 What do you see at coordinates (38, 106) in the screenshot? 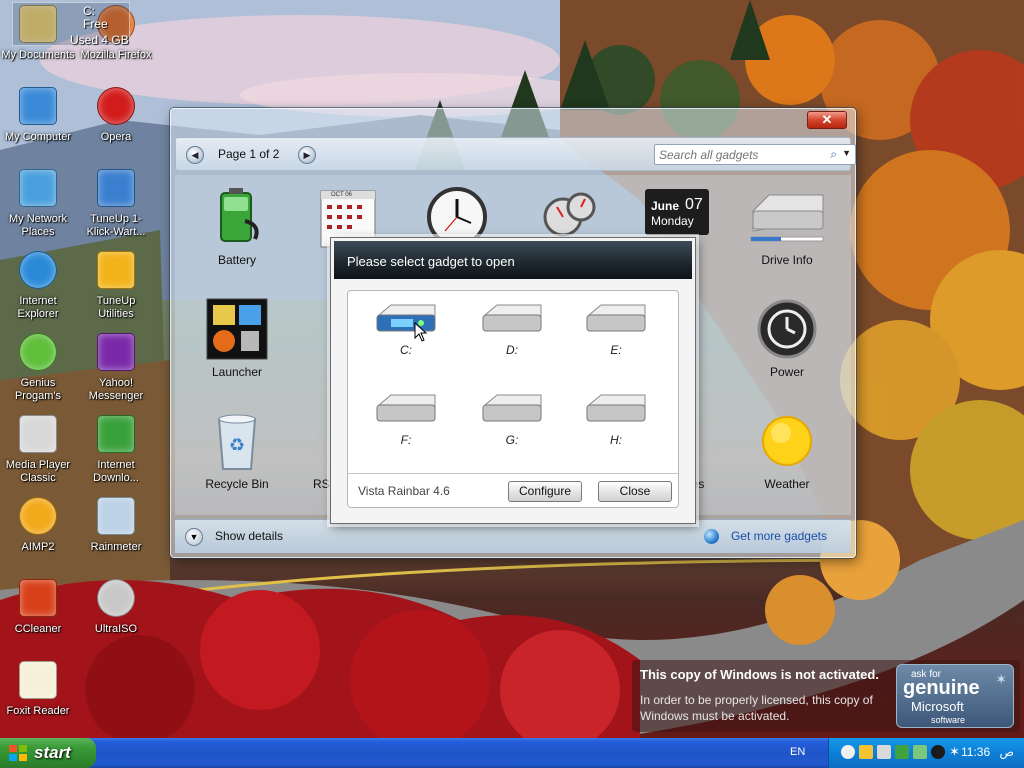
I see `my-computer-icon` at bounding box center [38, 106].